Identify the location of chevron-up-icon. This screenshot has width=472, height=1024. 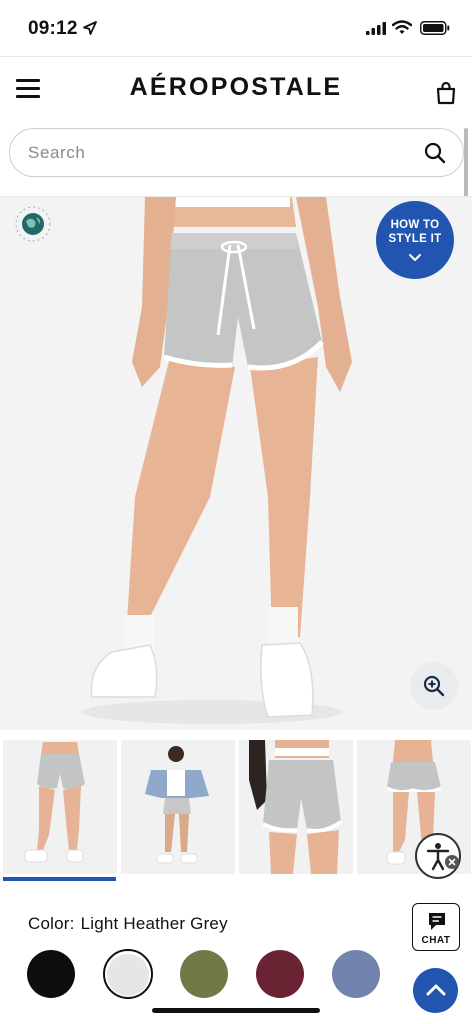
(436, 990).